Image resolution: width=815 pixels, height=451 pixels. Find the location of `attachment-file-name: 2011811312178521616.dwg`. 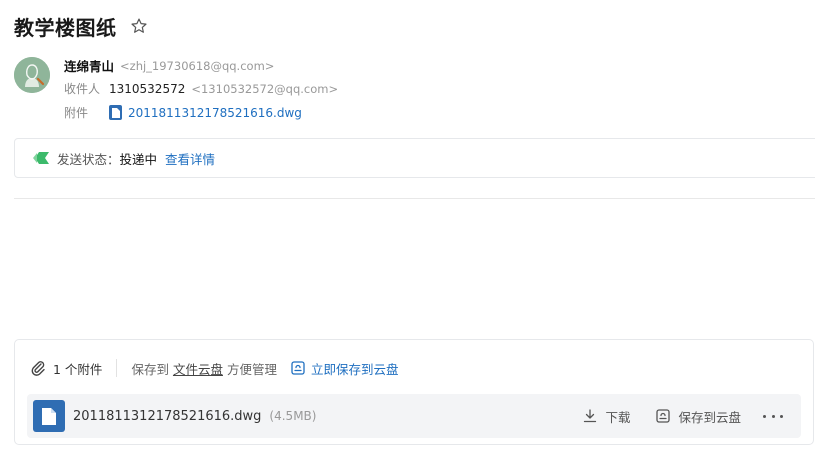

attachment-file-name: 2011811312178521616.dwg is located at coordinates (167, 416).